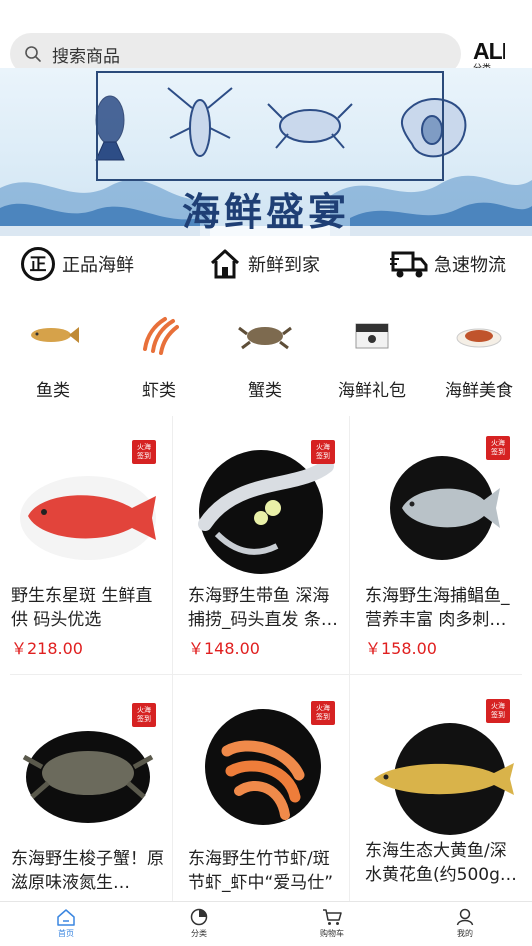 This screenshot has width=532, height=946. I want to click on product-title: 野生东星斑 生鲜直供 码头优选, so click(82, 608).